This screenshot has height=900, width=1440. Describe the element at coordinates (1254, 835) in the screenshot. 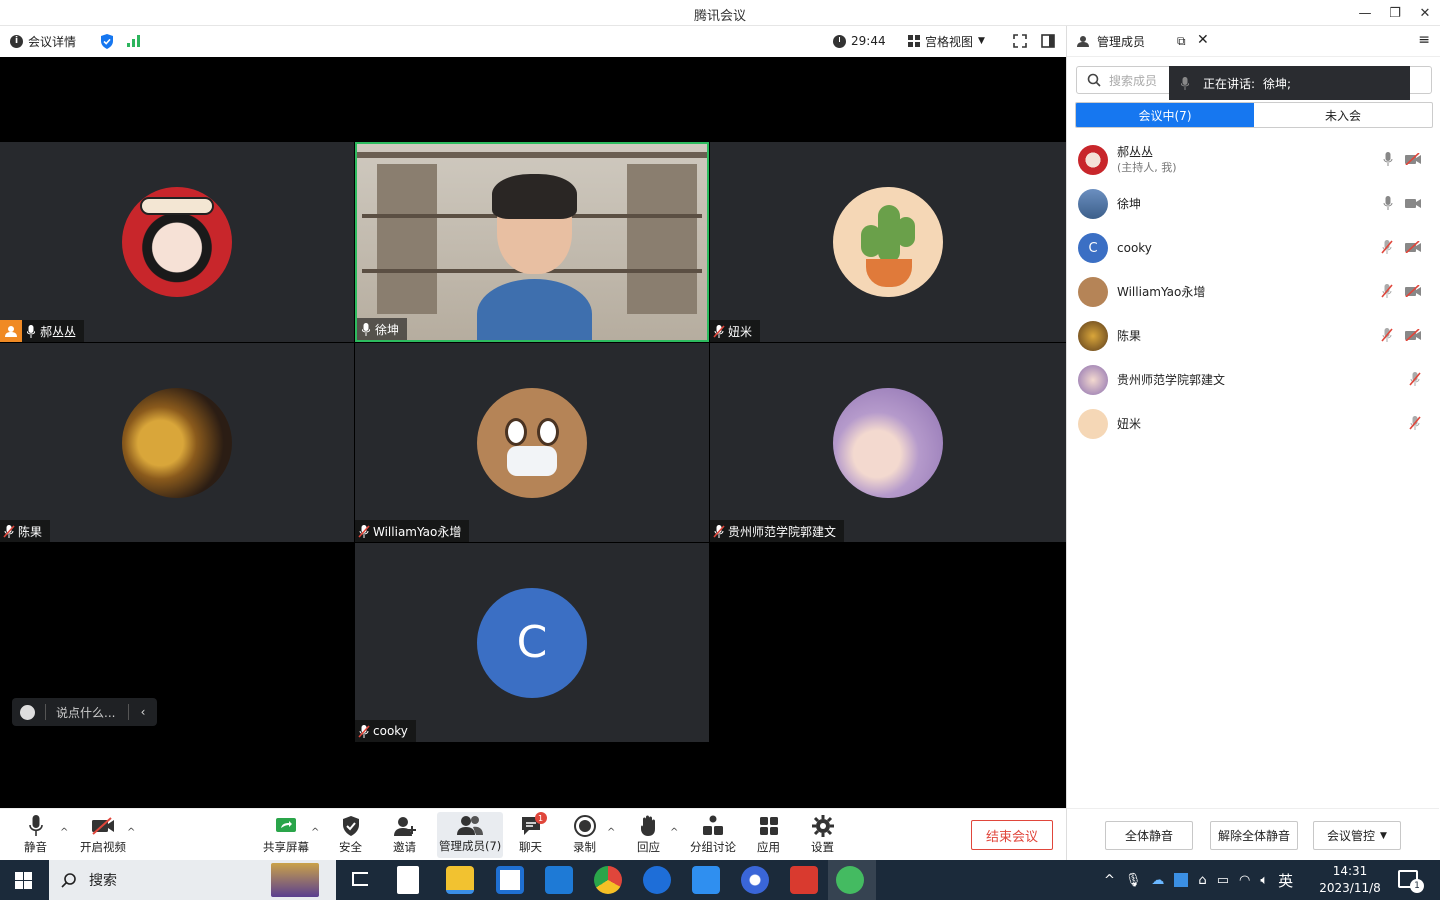

I see `unmute-all-button: 解除全体静音` at that location.